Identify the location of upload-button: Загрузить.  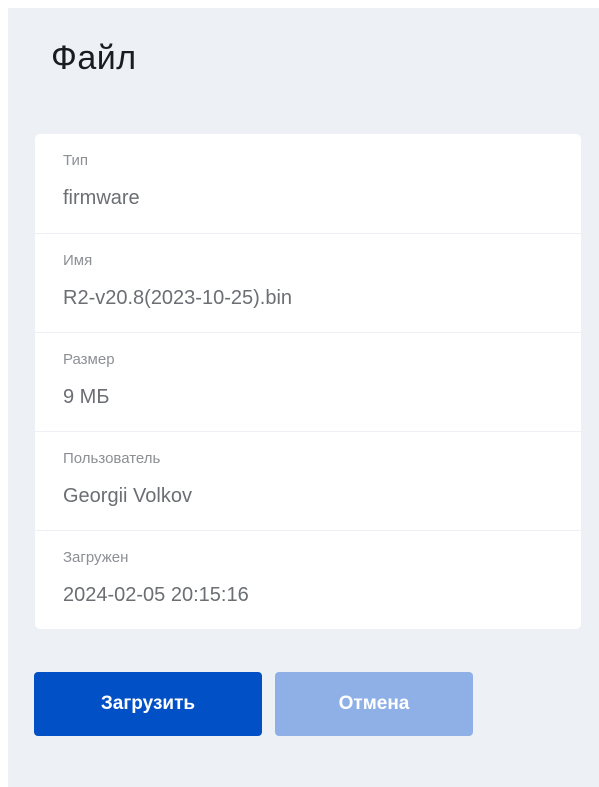
(148, 704).